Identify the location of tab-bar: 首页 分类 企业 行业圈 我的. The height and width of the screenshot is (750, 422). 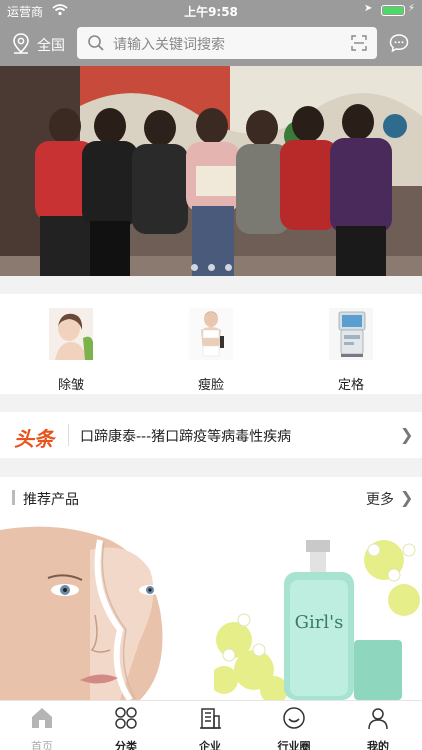
(211, 725).